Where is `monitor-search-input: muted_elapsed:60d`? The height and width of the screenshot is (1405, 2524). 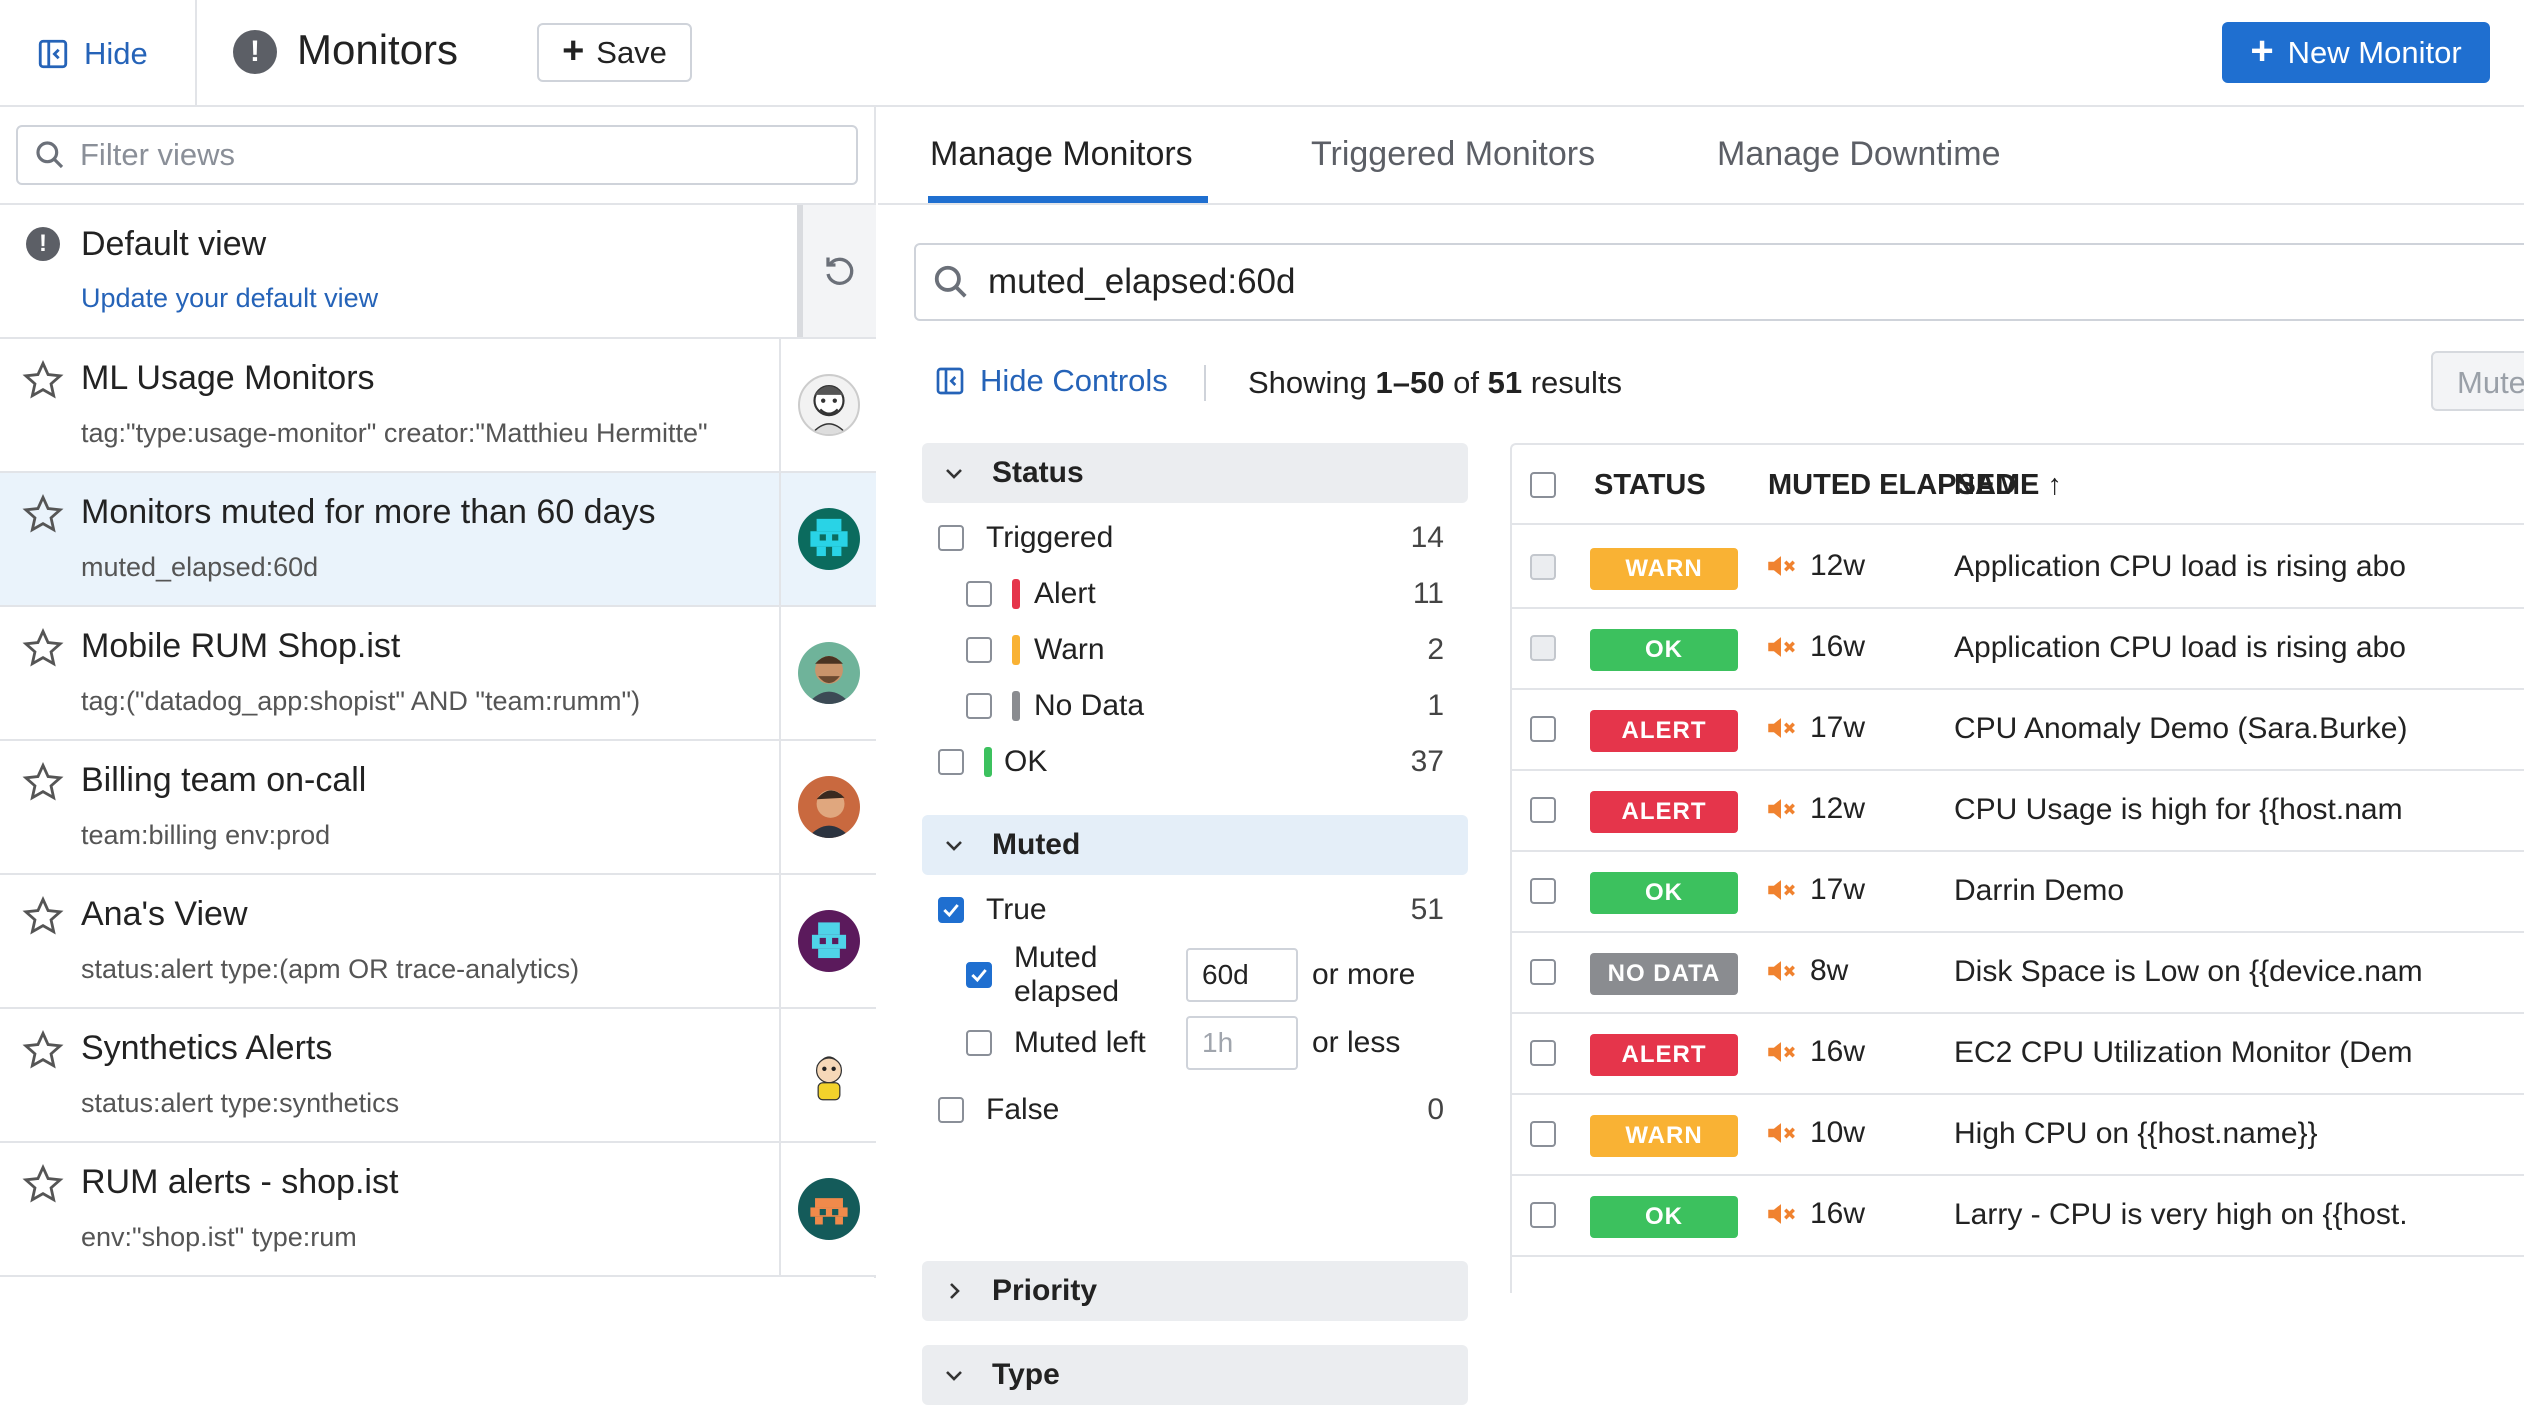 monitor-search-input: muted_elapsed:60d is located at coordinates (1719, 282).